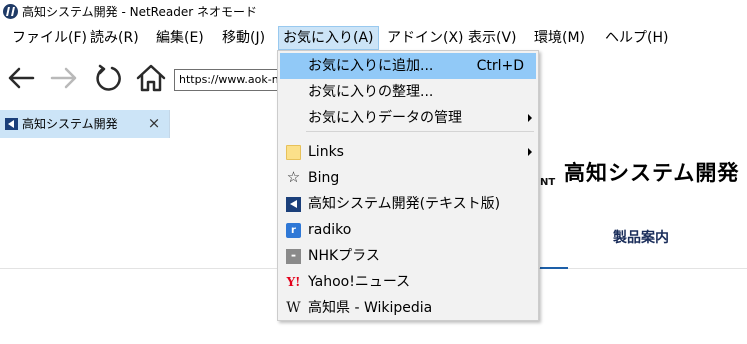  What do you see at coordinates (385, 118) in the screenshot?
I see `menu-item-label: お気に入りデータの管理` at bounding box center [385, 118].